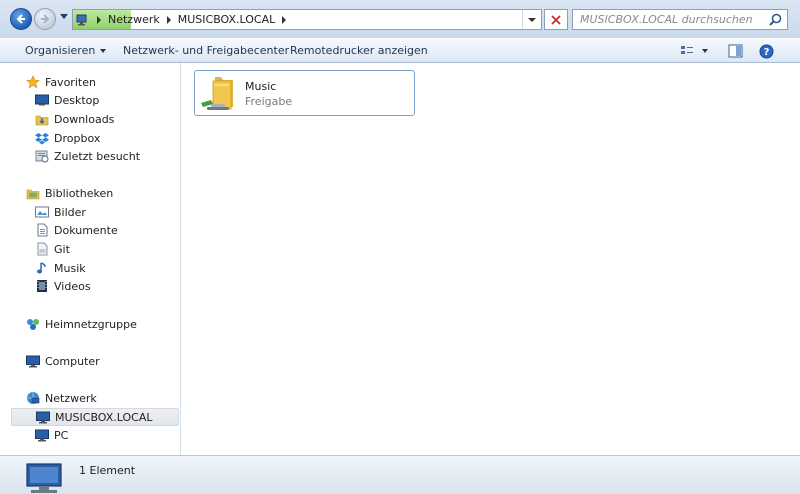 This screenshot has height=494, width=800. Describe the element at coordinates (33, 194) in the screenshot. I see `libraries-icon` at that location.